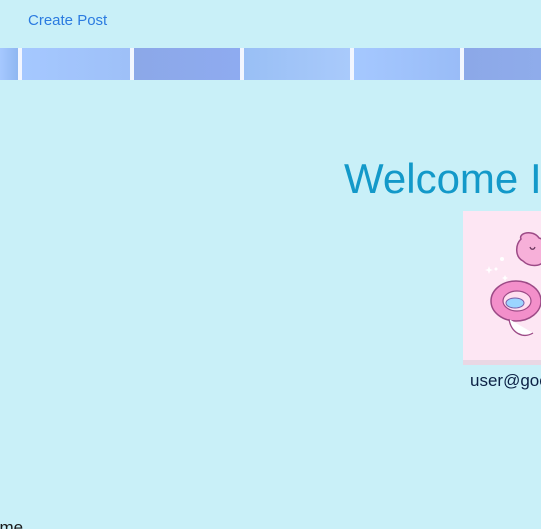 This screenshot has height=529, width=541. I want to click on avatar-illustration-icon, so click(502, 288).